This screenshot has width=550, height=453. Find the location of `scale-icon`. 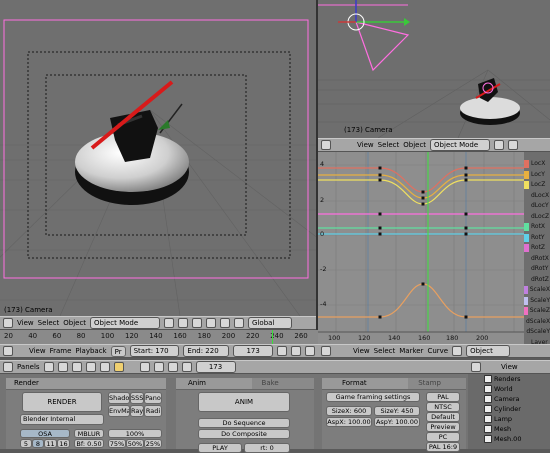

scale-icon is located at coordinates (239, 323).